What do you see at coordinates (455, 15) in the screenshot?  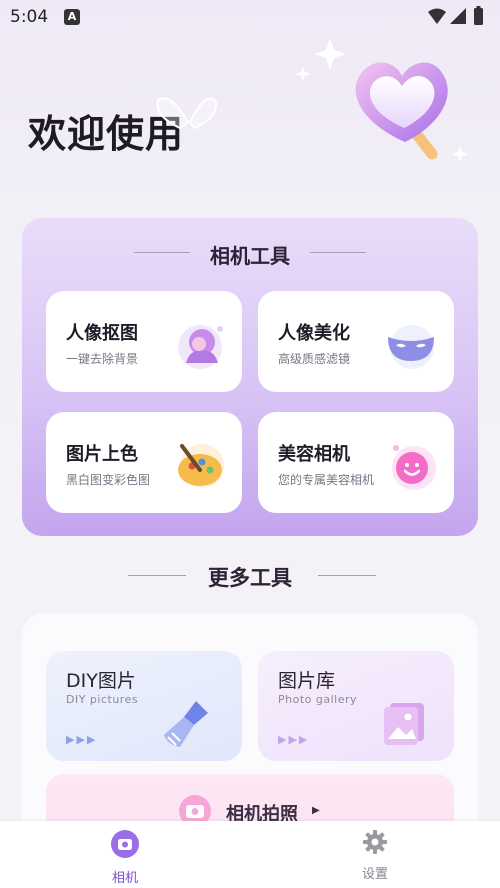 I see `wifi-signal-battery-icon` at bounding box center [455, 15].